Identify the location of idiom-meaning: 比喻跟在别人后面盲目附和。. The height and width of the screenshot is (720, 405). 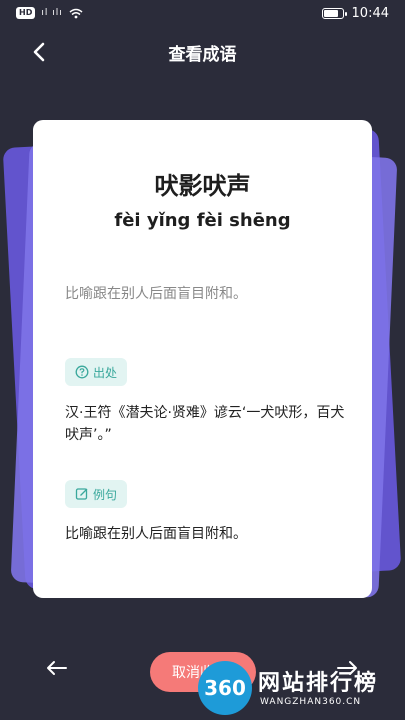
(156, 294).